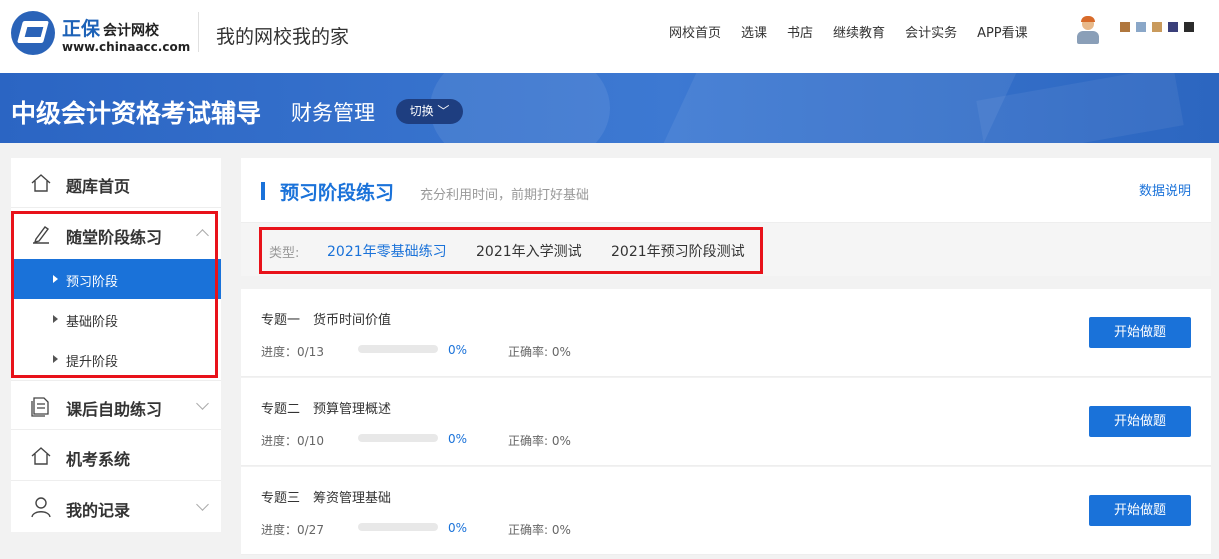 This screenshot has width=1219, height=559. Describe the element at coordinates (114, 294) in the screenshot. I see `highlight-box-sidebar` at that location.